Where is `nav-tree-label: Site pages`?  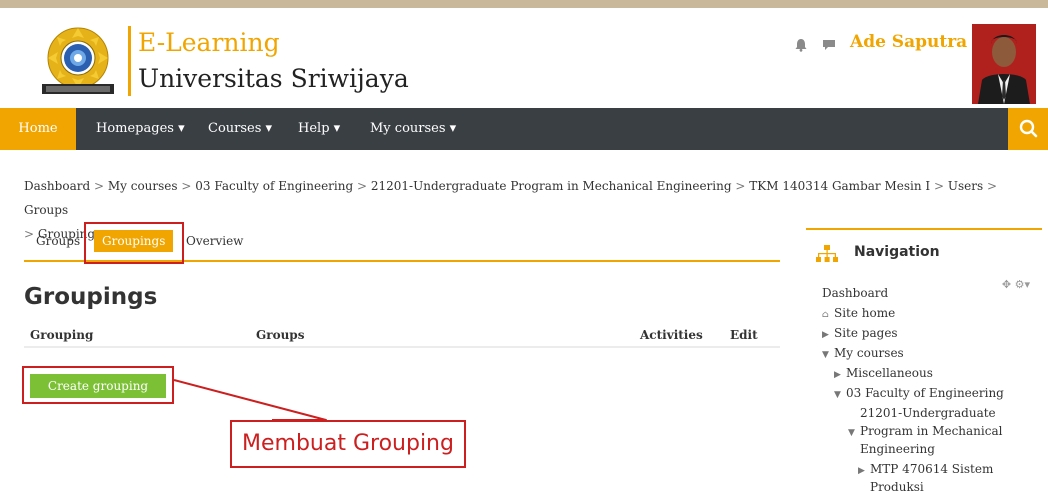 nav-tree-label: Site pages is located at coordinates (866, 333).